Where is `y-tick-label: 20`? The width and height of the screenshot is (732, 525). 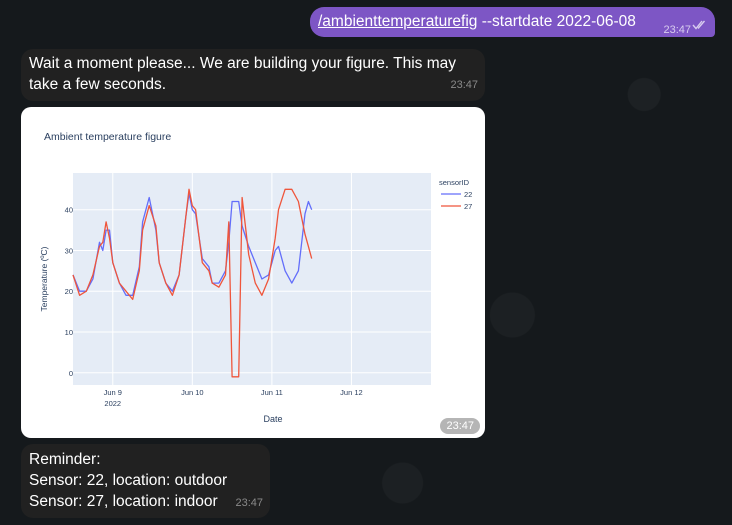
y-tick-label: 20 is located at coordinates (69, 291).